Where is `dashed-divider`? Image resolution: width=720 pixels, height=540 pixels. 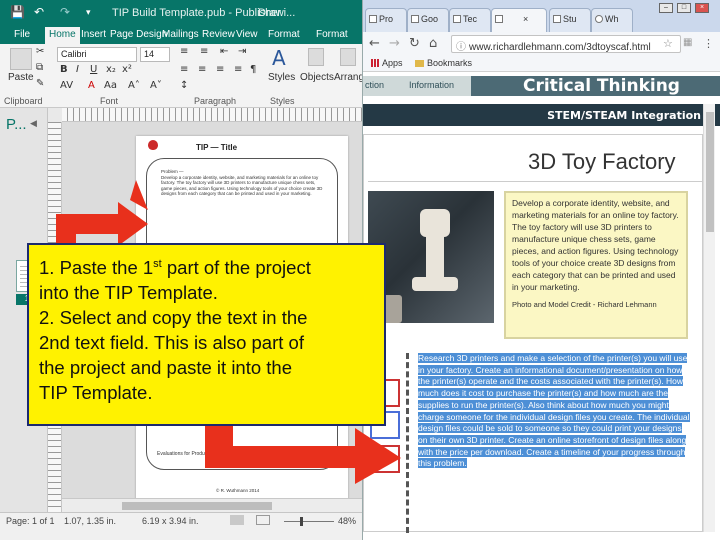 dashed-divider is located at coordinates (407, 443).